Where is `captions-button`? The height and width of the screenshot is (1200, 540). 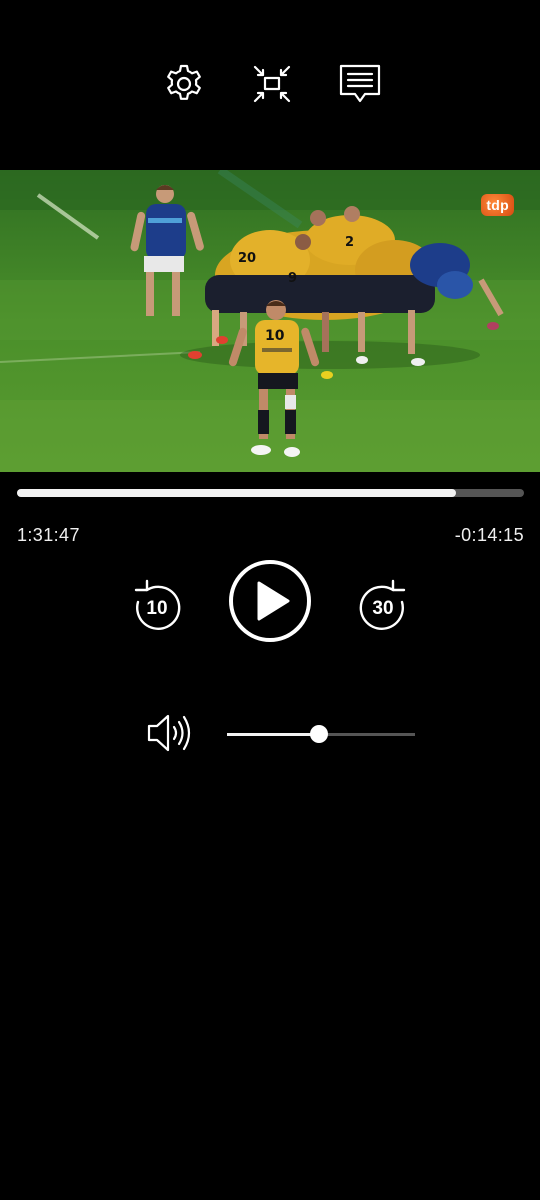 captions-button is located at coordinates (360, 84).